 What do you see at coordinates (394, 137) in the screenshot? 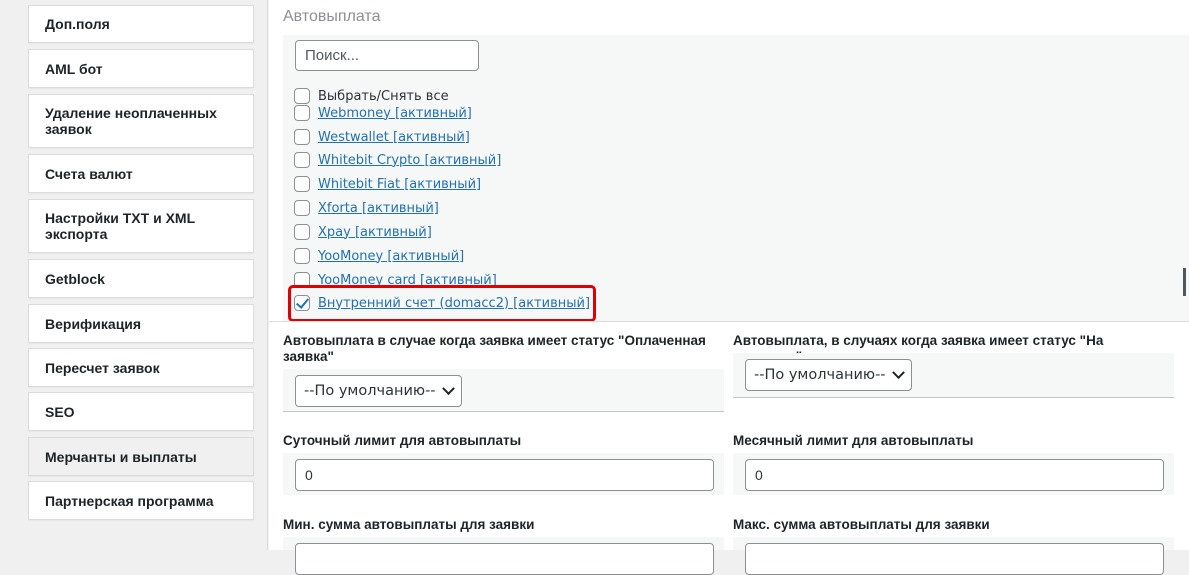
I see `option-link: Westwallet [активный]` at bounding box center [394, 137].